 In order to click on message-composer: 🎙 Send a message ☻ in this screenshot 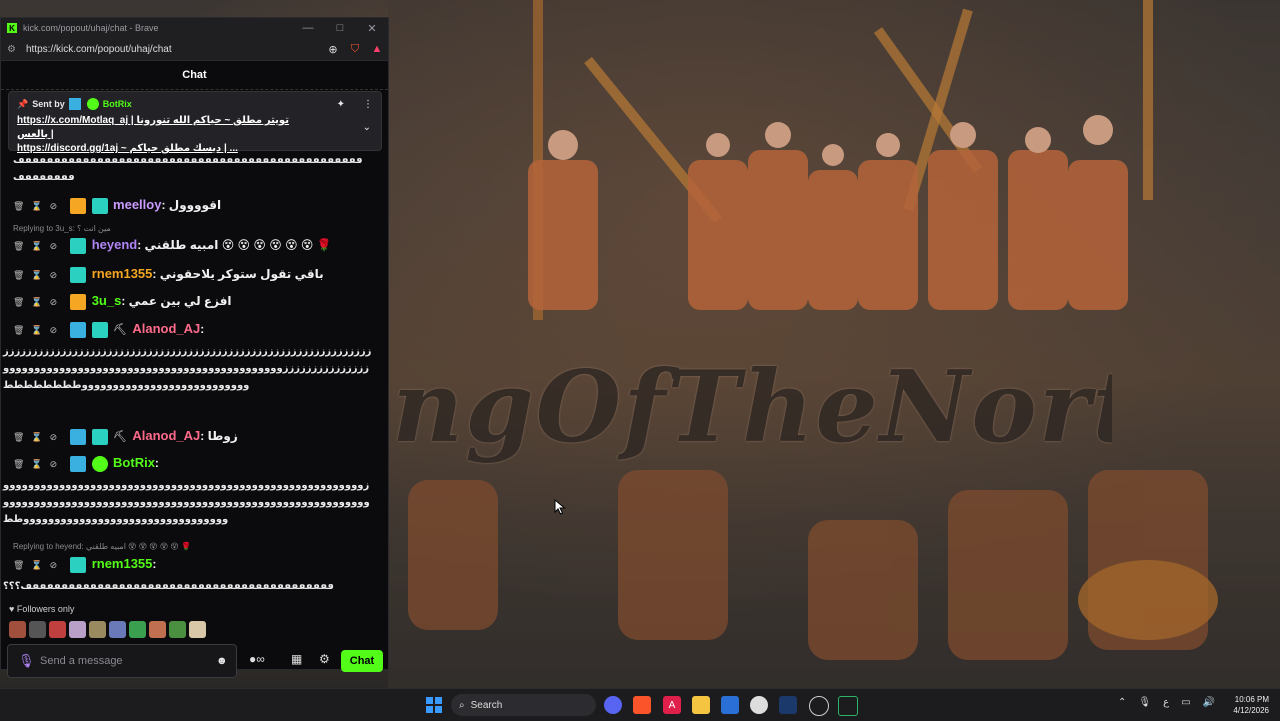, I will do `click(122, 661)`.